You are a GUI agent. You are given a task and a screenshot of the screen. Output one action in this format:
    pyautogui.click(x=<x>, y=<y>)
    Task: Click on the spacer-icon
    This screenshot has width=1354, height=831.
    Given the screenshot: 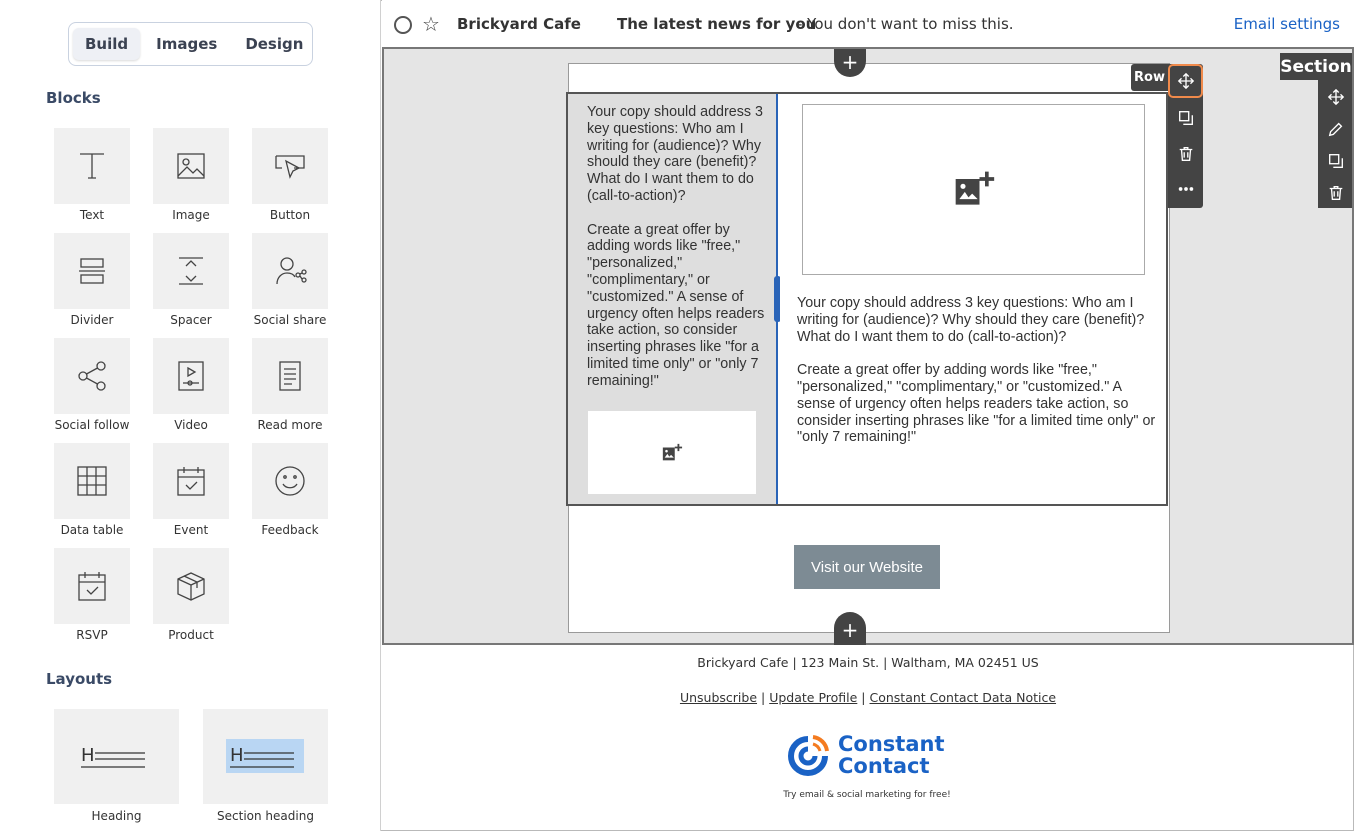 What is the action you would take?
    pyautogui.click(x=191, y=271)
    